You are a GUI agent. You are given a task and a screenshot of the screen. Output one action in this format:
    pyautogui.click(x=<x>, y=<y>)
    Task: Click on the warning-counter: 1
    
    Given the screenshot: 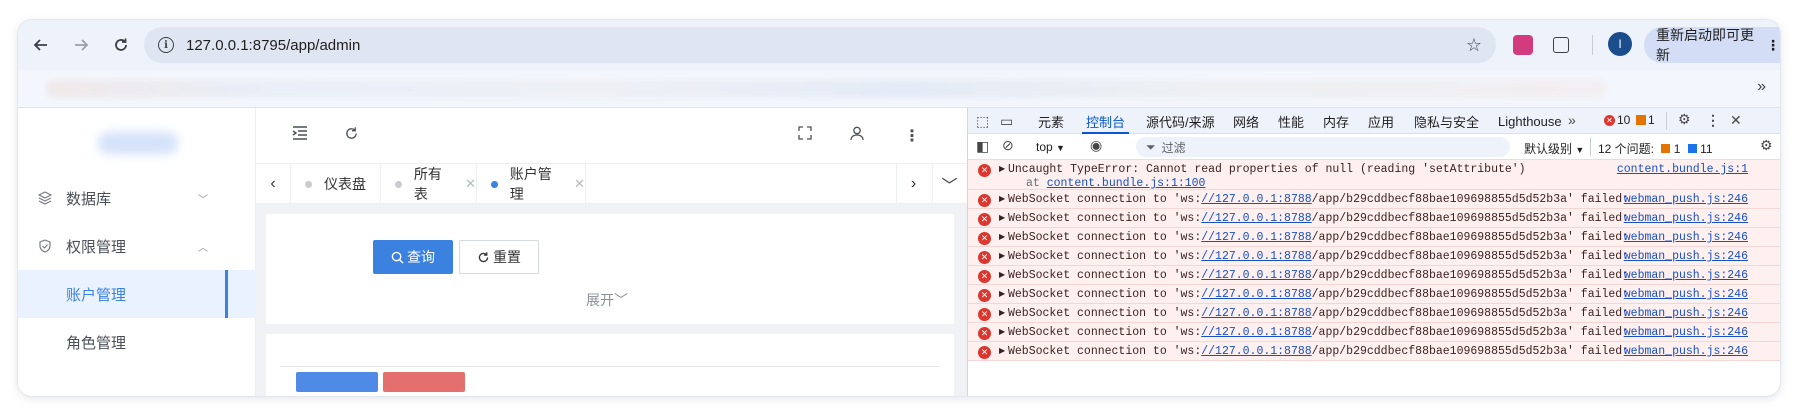 What is the action you would take?
    pyautogui.click(x=1645, y=120)
    